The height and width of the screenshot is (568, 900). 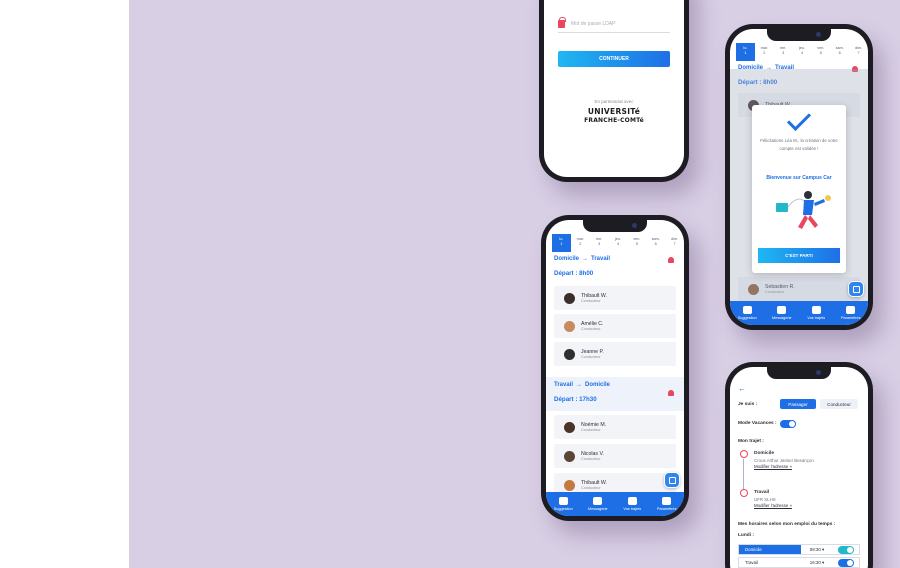 I want to click on driver-info: Nicolas V. Conducteur, so click(x=592, y=456).